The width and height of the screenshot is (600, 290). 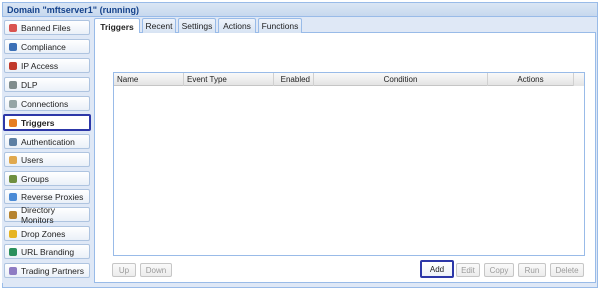 What do you see at coordinates (468, 270) in the screenshot?
I see `edit-button: Edit` at bounding box center [468, 270].